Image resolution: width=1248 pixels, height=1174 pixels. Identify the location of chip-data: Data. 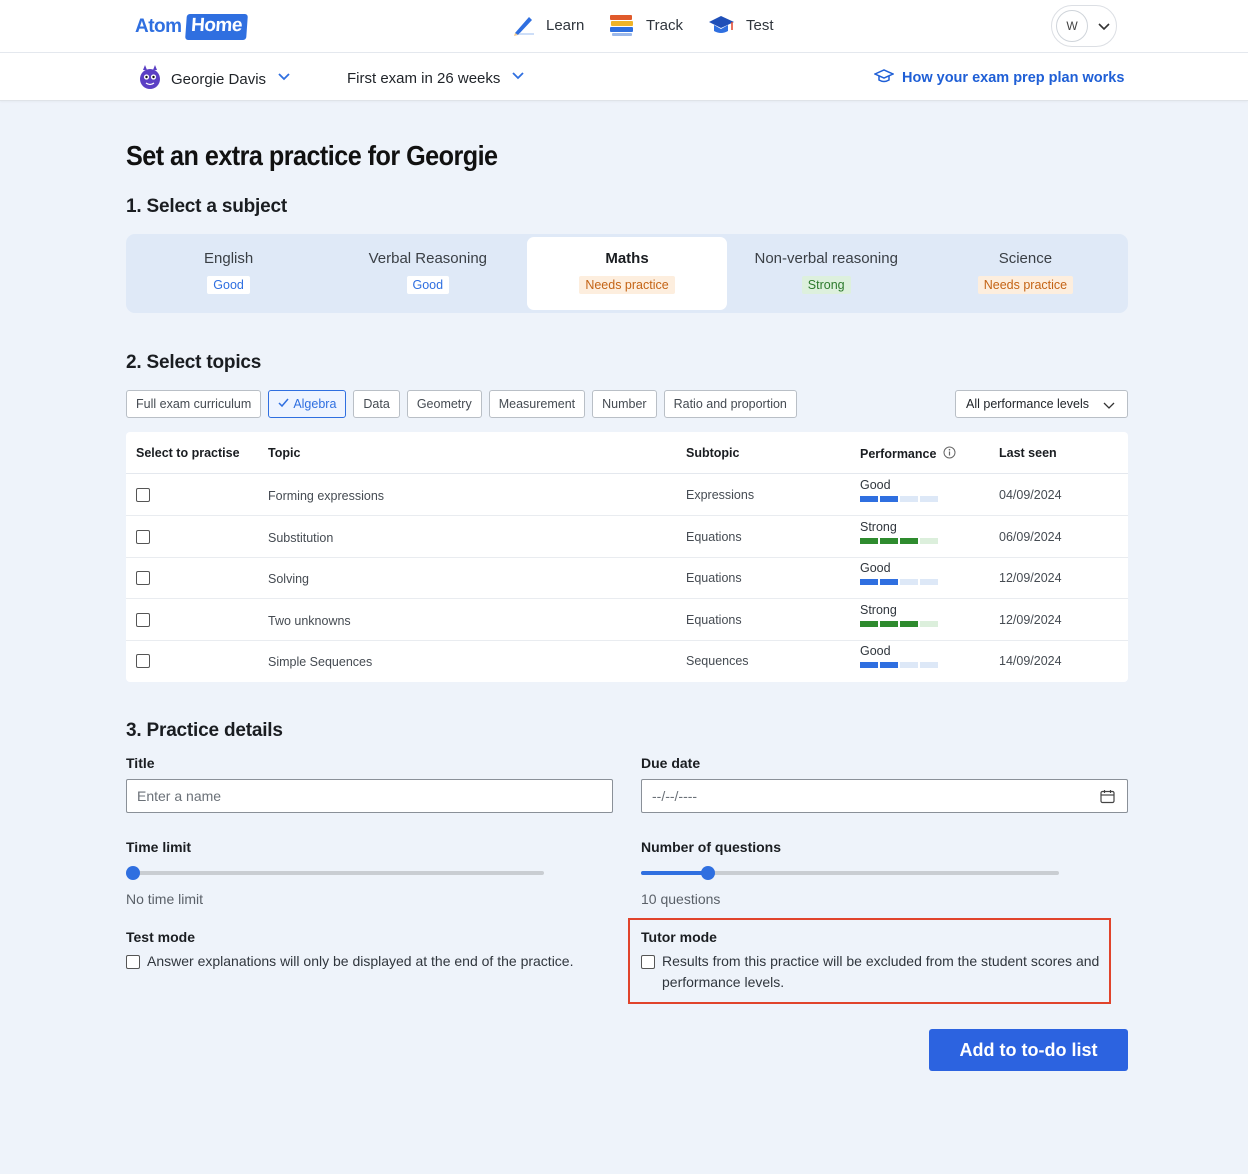
(376, 404).